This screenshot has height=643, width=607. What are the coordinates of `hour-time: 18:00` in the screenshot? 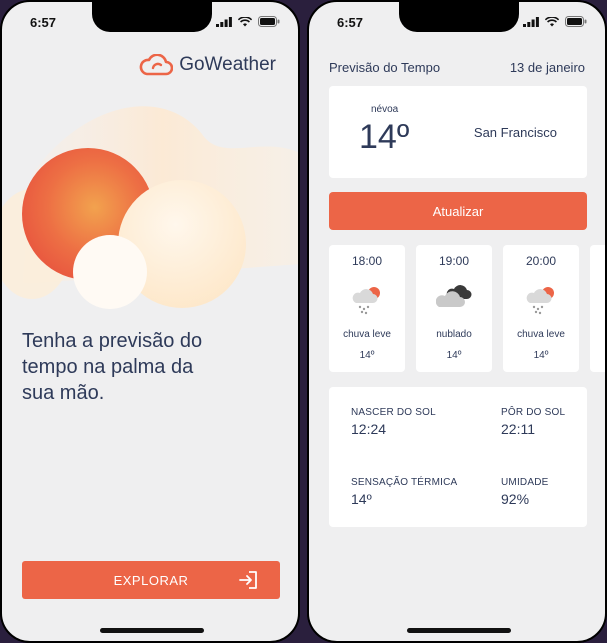 It's located at (367, 261).